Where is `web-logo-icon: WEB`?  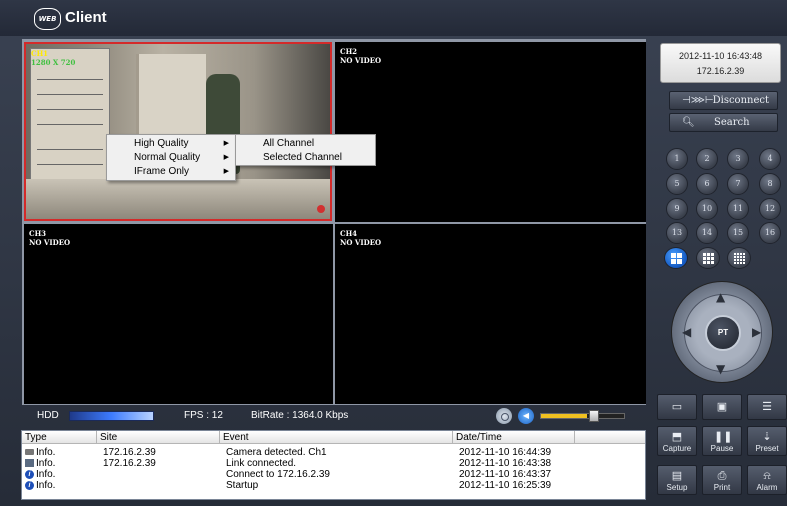
web-logo-icon: WEB is located at coordinates (47, 19).